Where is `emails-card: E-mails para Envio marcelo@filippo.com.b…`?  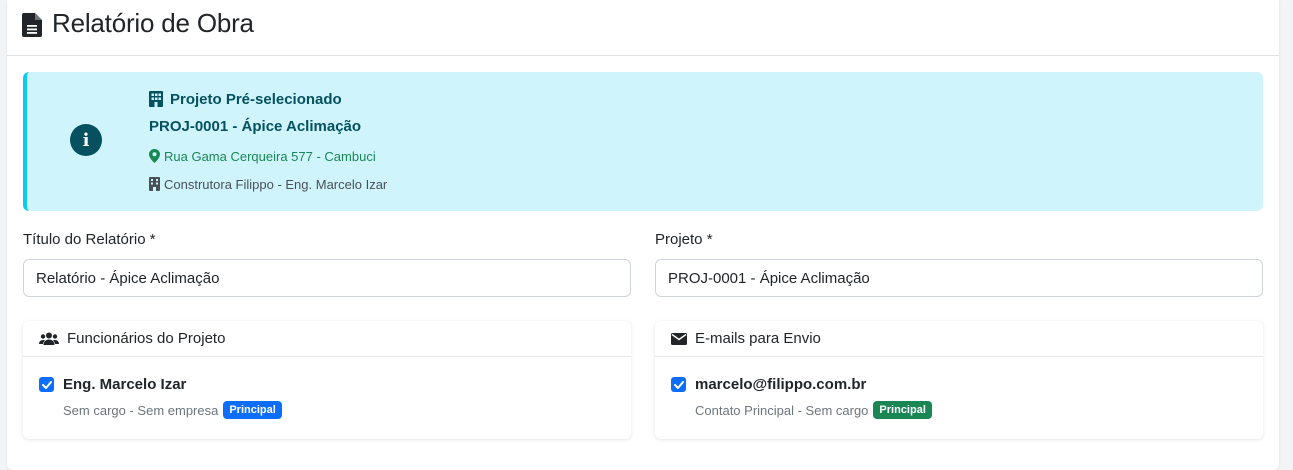 emails-card: E-mails para Envio marcelo@filippo.com.b… is located at coordinates (959, 380).